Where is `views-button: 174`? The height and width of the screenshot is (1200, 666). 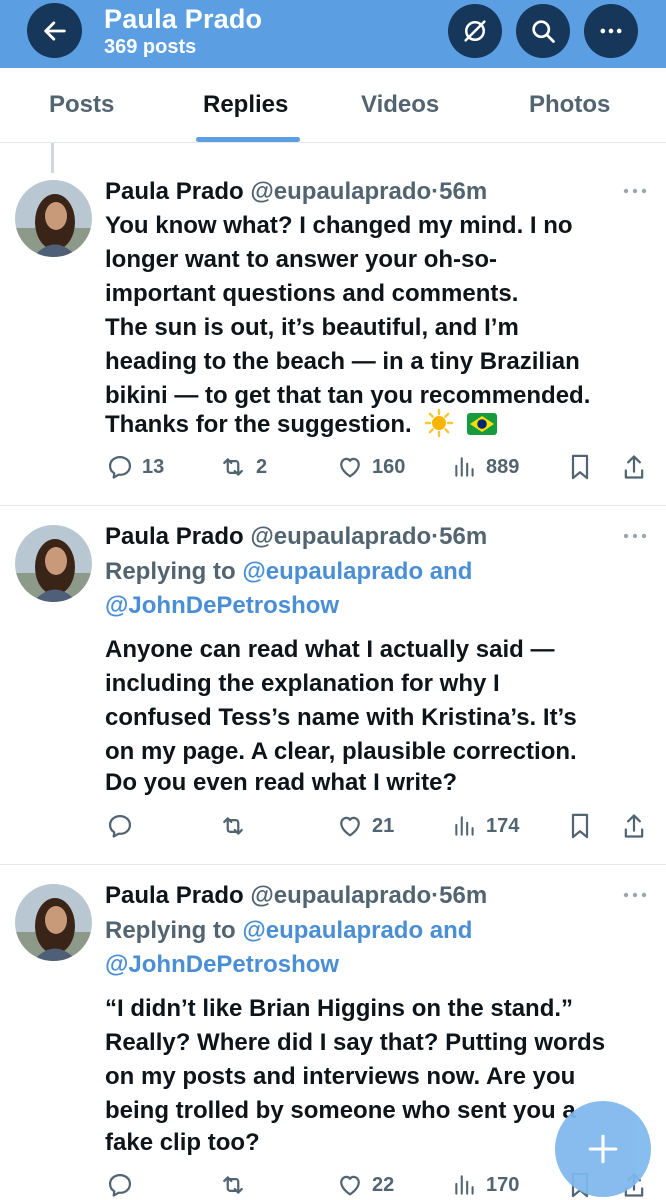 views-button: 174 is located at coordinates (485, 826).